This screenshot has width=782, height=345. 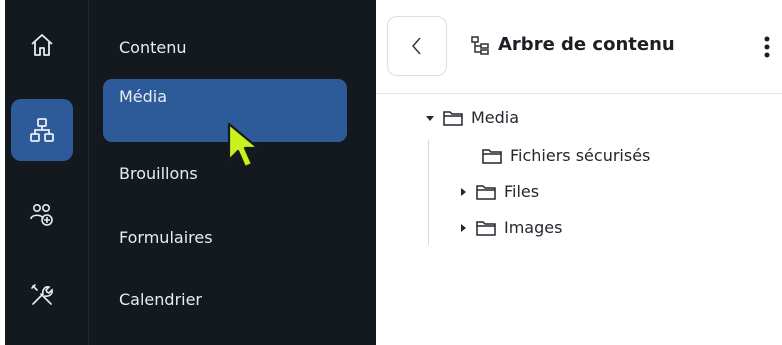 I want to click on nav-item-label: Brouillons, so click(x=158, y=173).